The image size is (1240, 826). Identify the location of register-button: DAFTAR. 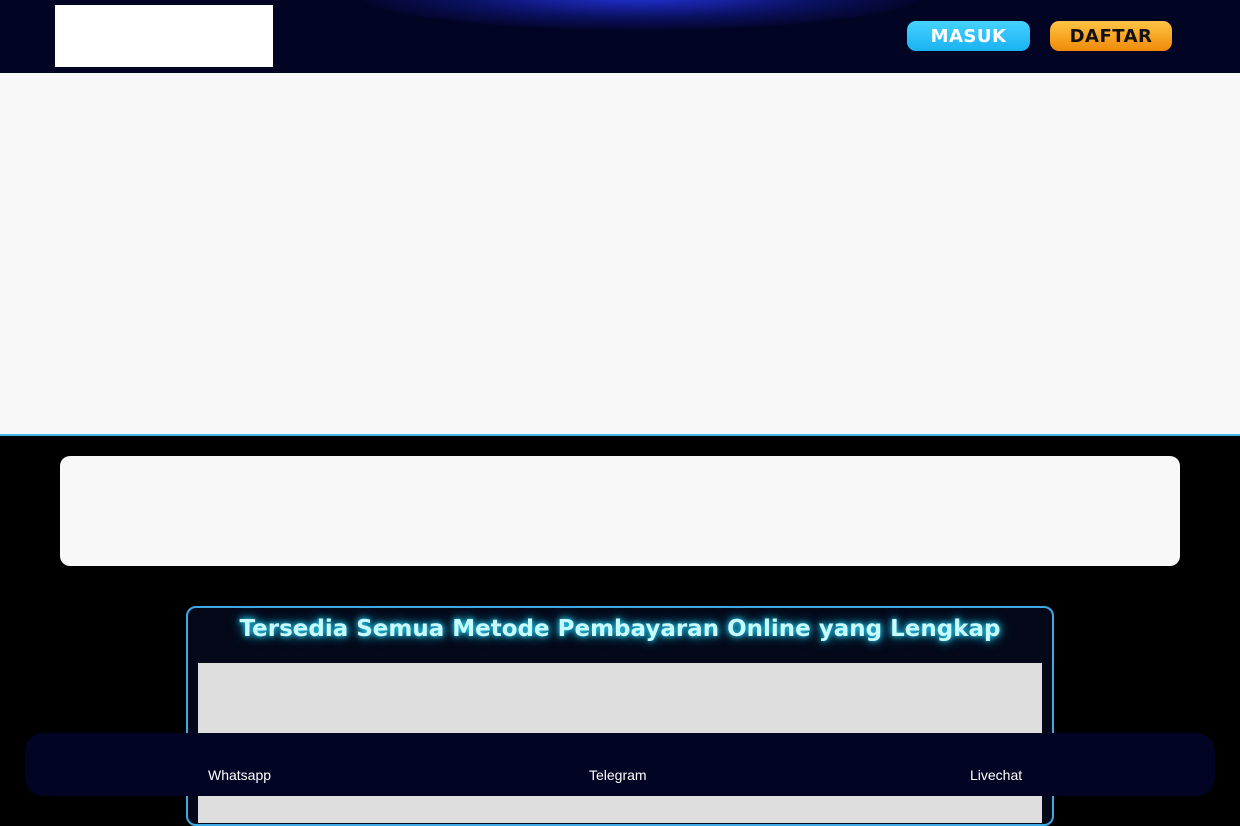
(1111, 36).